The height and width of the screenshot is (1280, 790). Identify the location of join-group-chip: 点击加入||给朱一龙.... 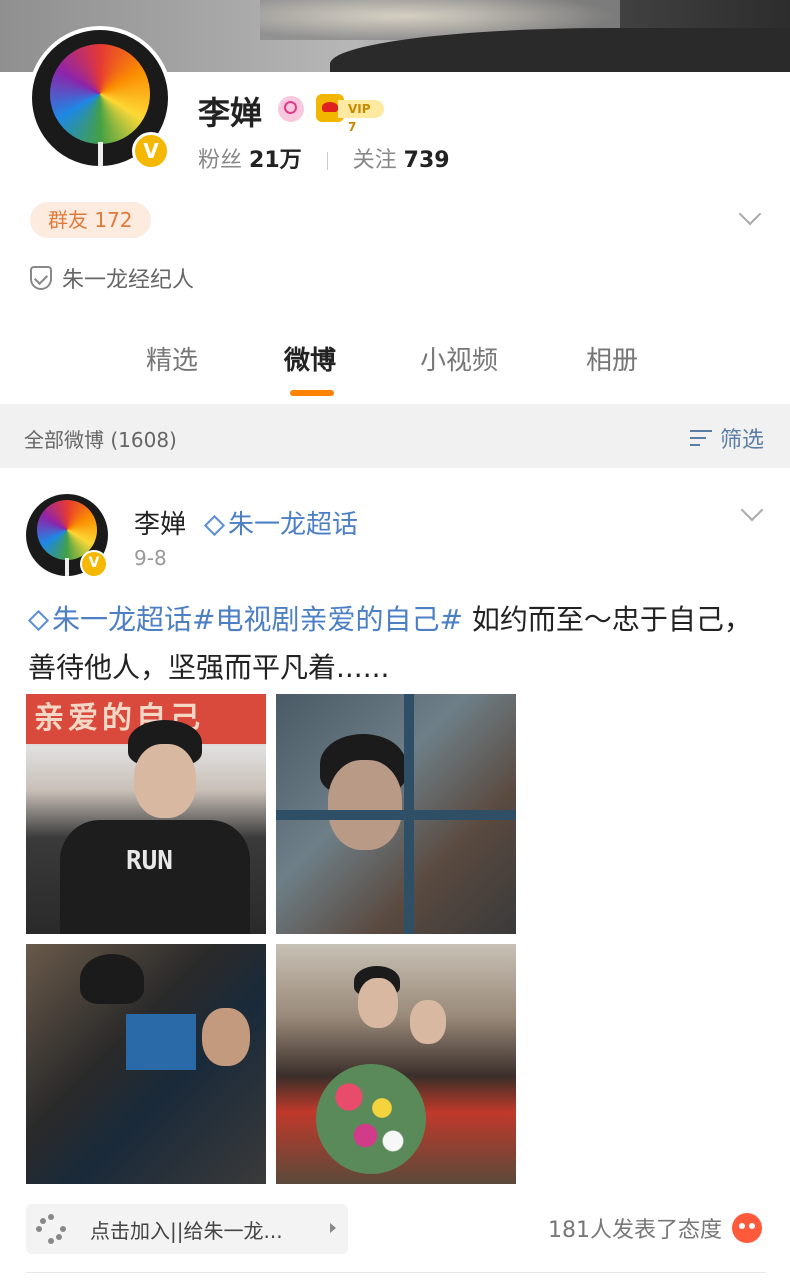
(187, 1229).